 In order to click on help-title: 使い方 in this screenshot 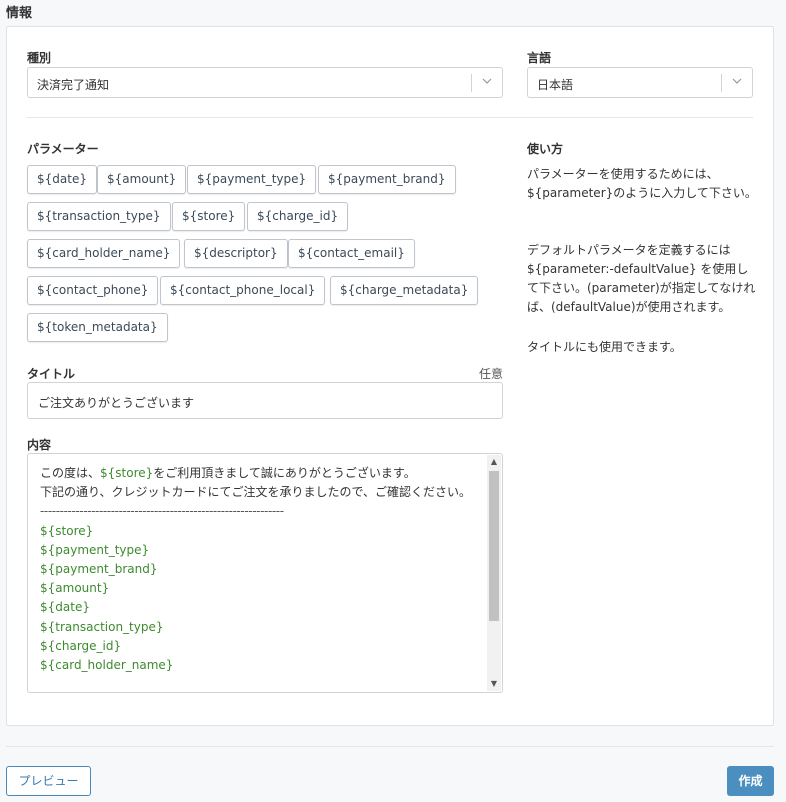, I will do `click(545, 149)`.